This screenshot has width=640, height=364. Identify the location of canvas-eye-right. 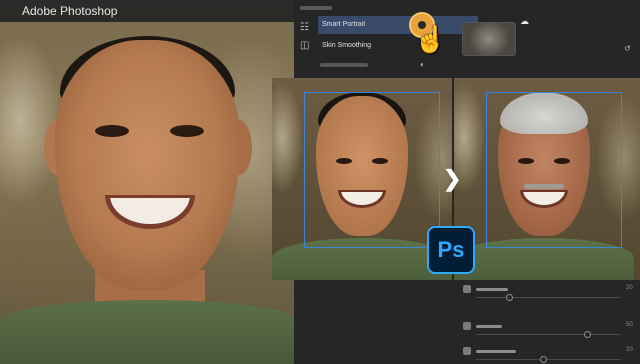
(187, 131).